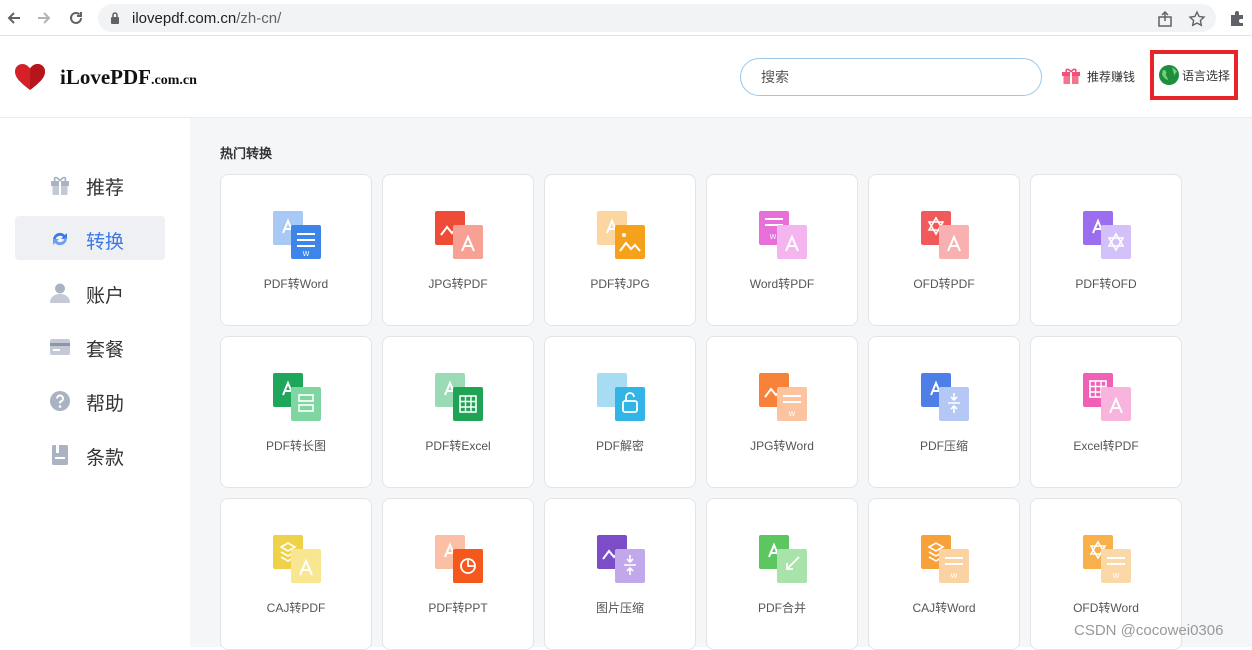  I want to click on share-icon, so click(1165, 19).